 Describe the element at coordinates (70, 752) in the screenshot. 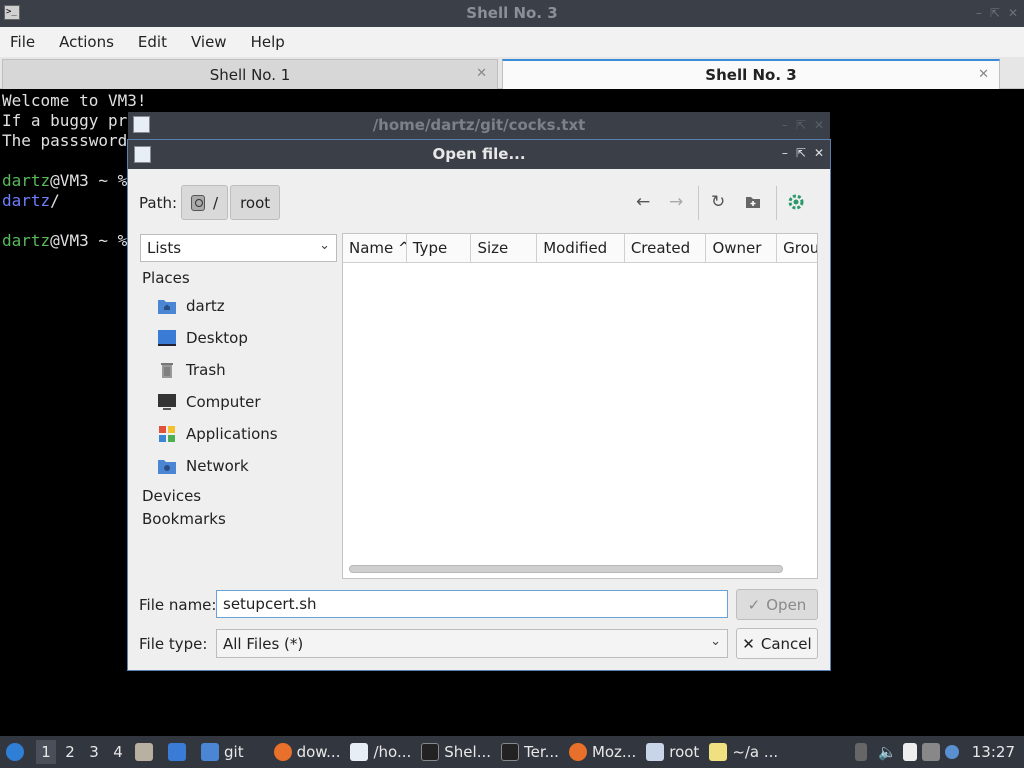

I see `desktop-switch-2: 2` at that location.